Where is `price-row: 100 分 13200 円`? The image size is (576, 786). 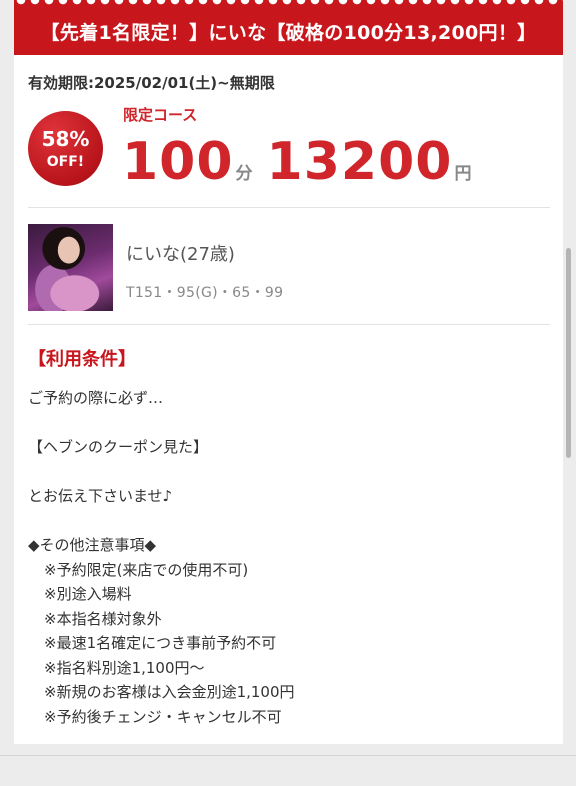 price-row: 100 分 13200 円 is located at coordinates (303, 162).